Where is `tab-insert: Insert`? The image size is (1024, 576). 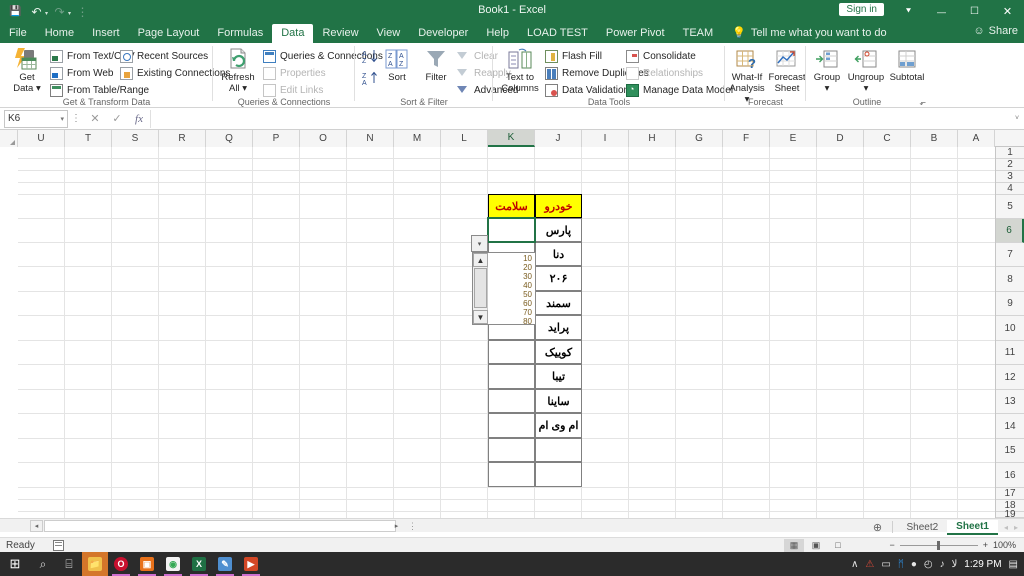
tab-insert: Insert is located at coordinates (106, 33).